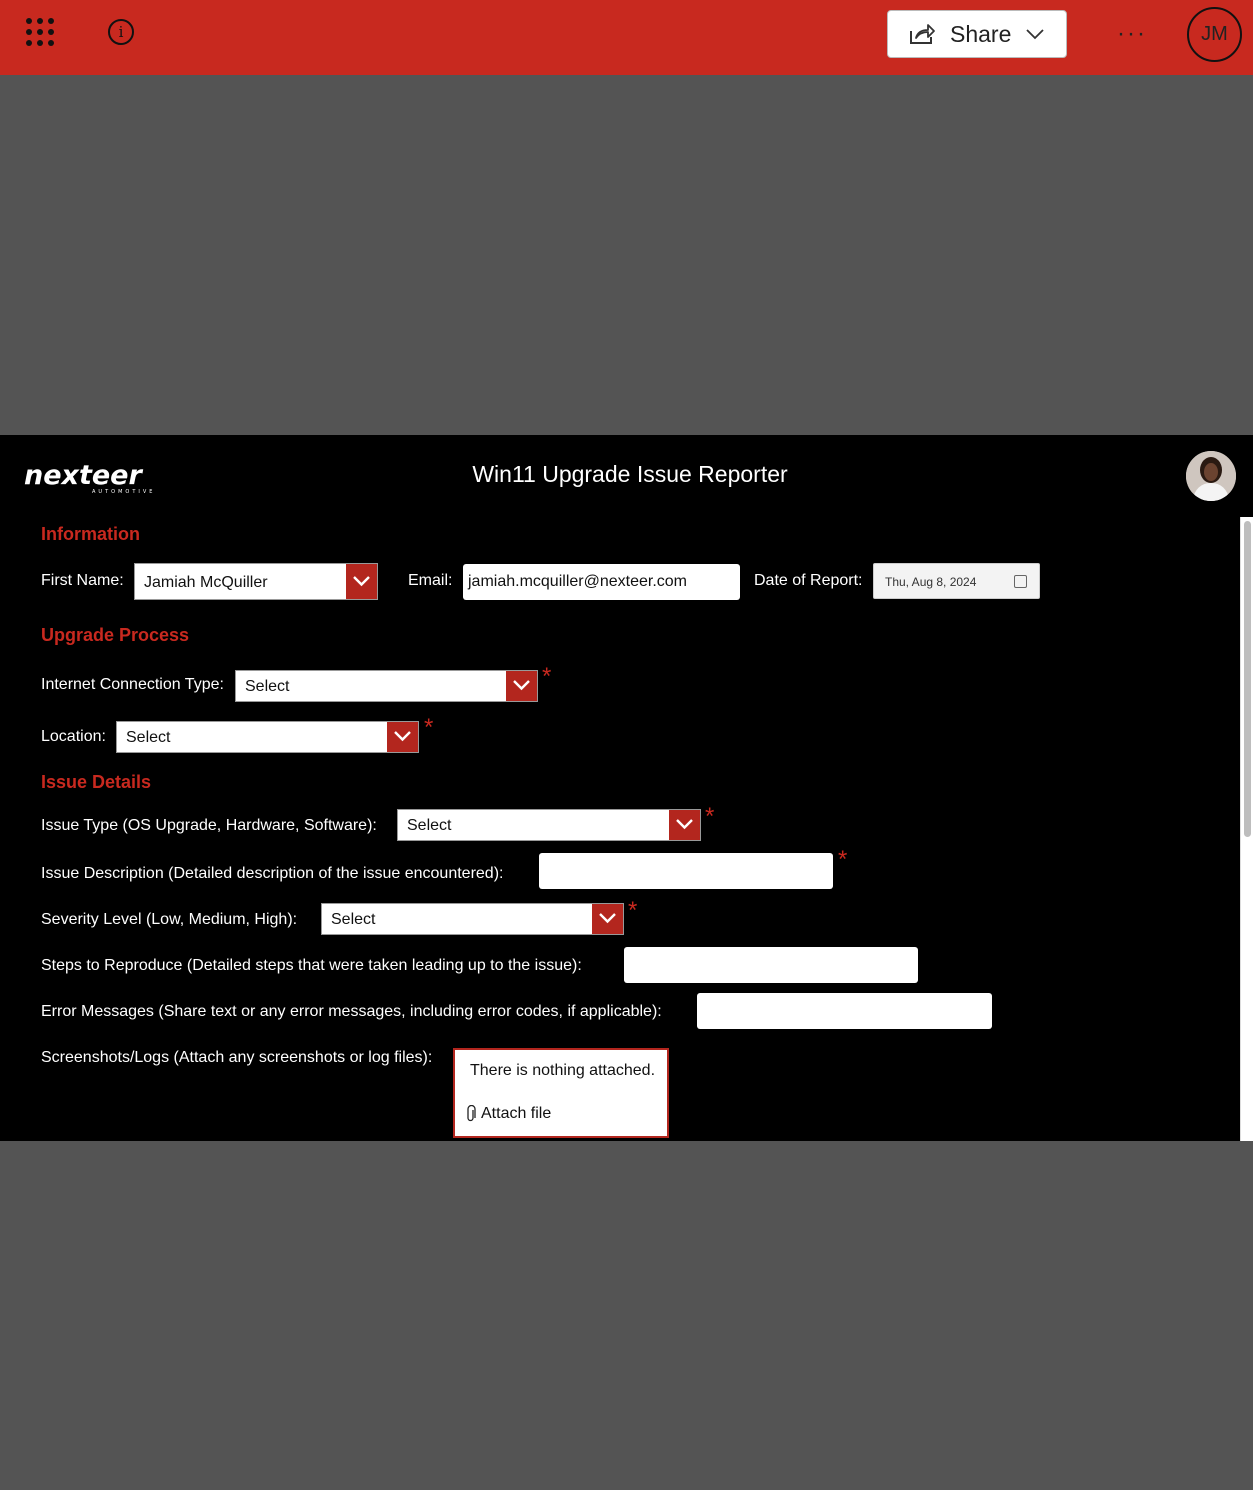 The image size is (1253, 1490). What do you see at coordinates (516, 1113) in the screenshot?
I see `attach-file-label: Attach file` at bounding box center [516, 1113].